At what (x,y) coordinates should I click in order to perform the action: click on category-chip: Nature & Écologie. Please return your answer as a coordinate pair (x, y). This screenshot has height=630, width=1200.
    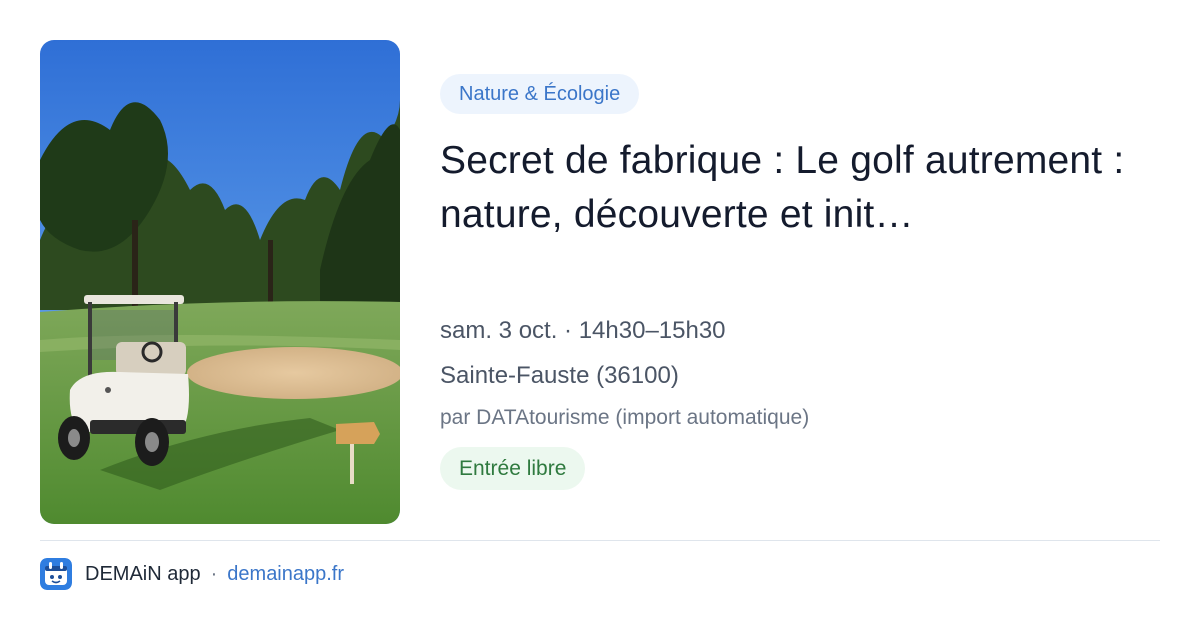
    Looking at the image, I should click on (540, 94).